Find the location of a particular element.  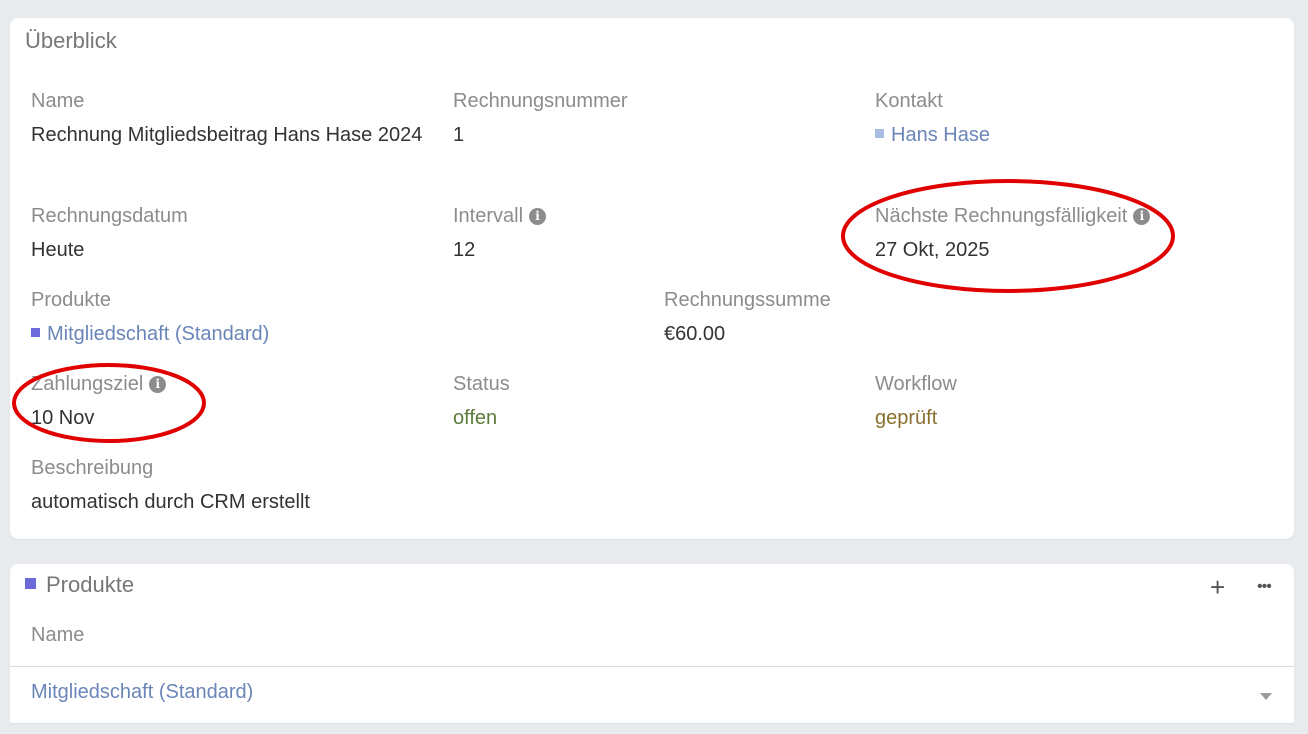

next-due-value: 27 Okt, 2025 is located at coordinates (932, 250).